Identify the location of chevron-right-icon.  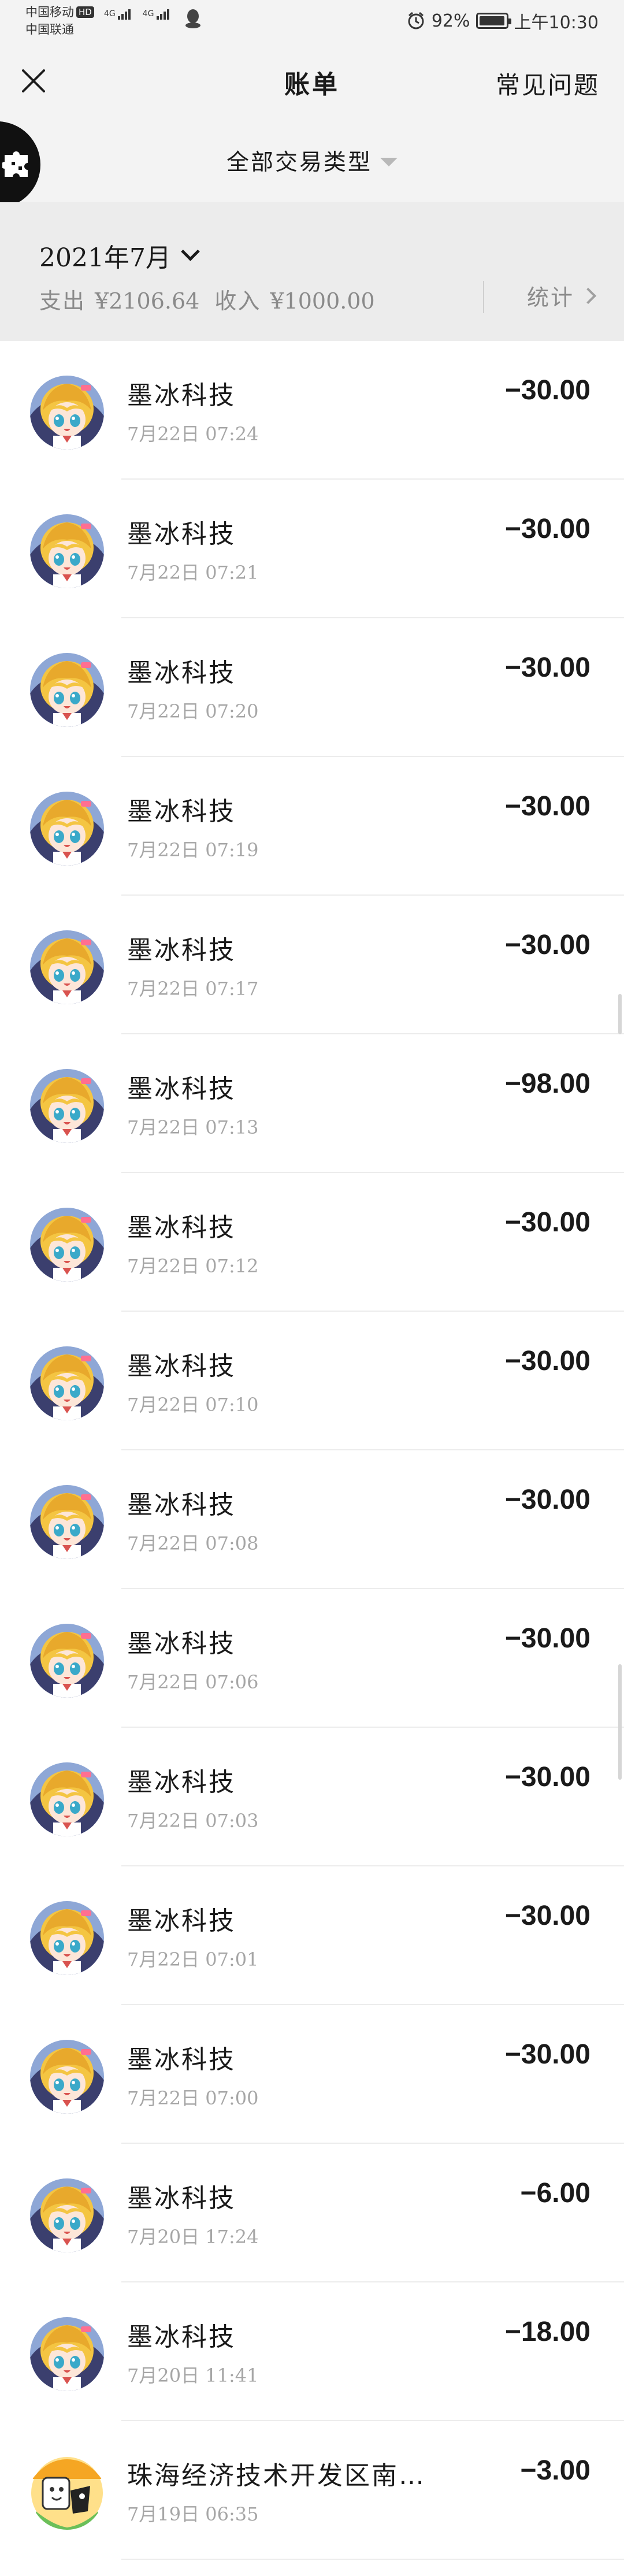
(588, 296).